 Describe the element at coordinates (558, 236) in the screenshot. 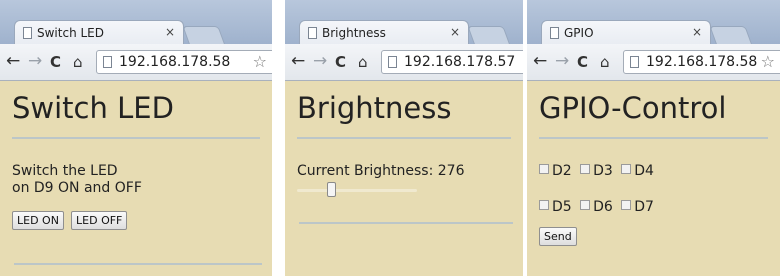

I see `send-button: Send` at that location.